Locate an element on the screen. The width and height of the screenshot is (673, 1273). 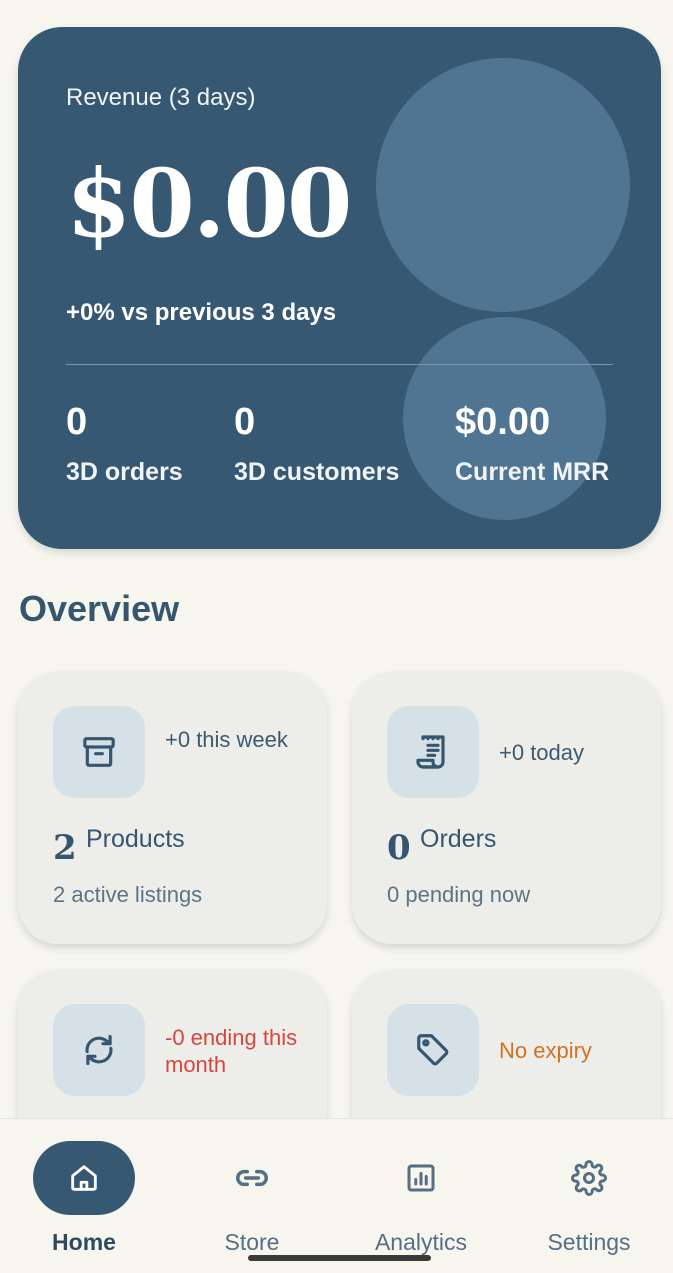
stat-value: $0.00 is located at coordinates (503, 422).